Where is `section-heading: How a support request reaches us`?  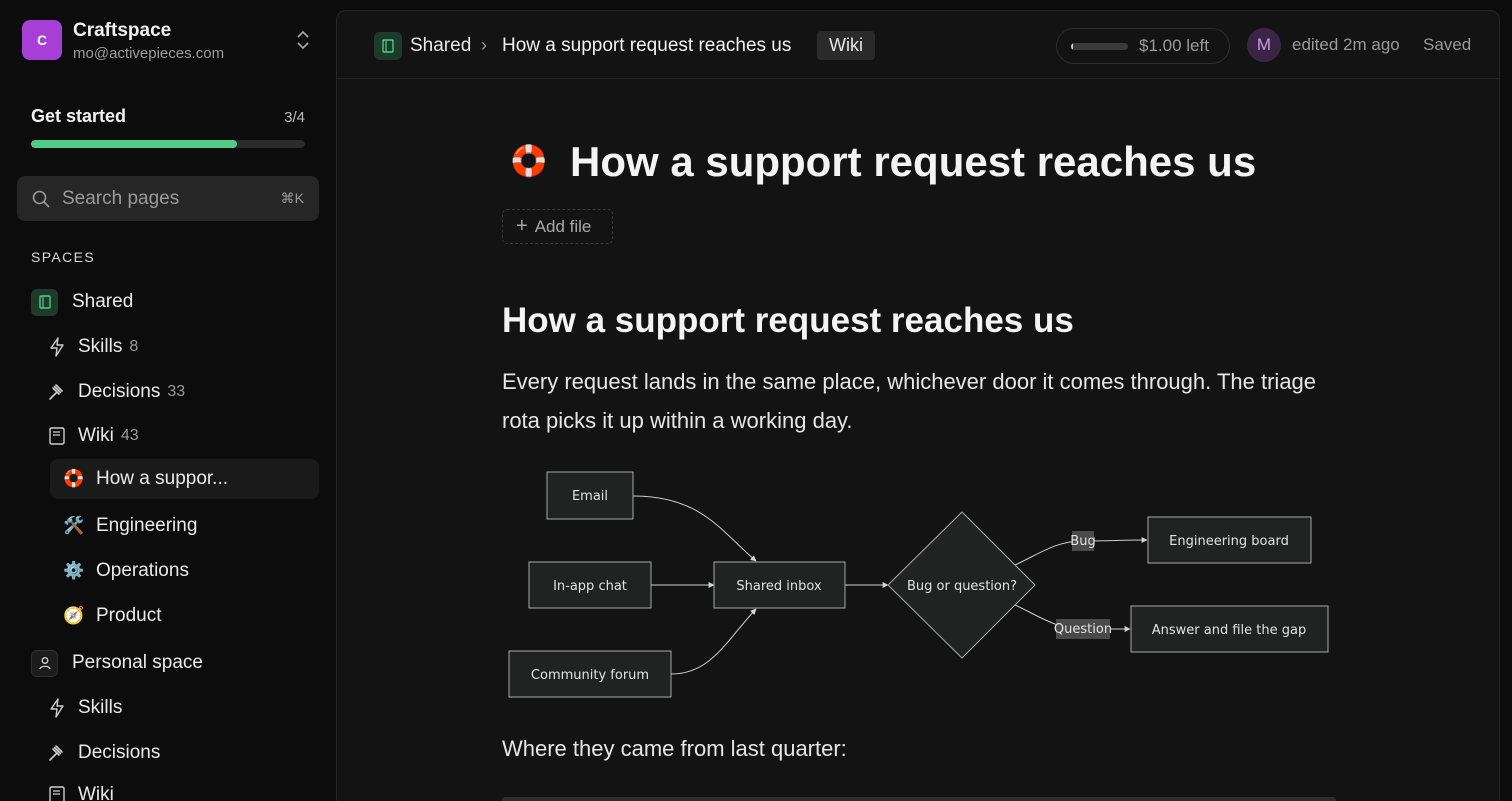
section-heading: How a support request reaches us is located at coordinates (788, 320).